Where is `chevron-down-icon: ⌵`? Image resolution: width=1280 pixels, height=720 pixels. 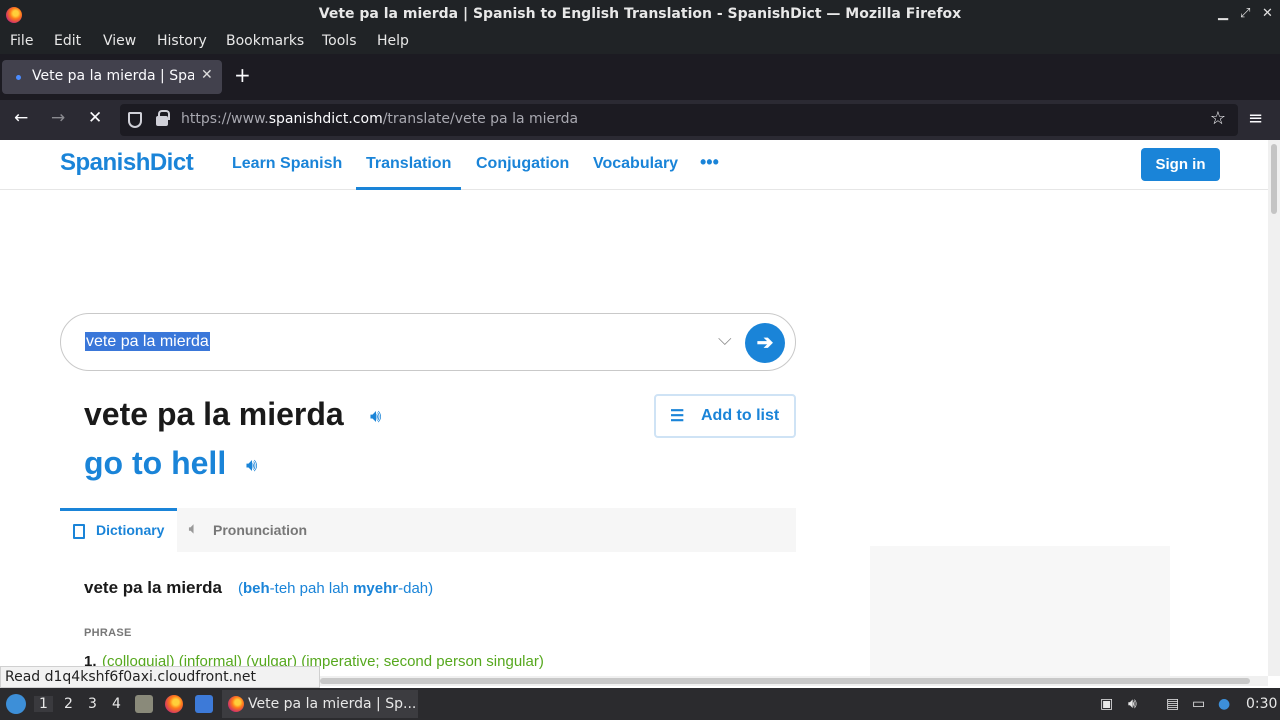 chevron-down-icon: ⌵ is located at coordinates (725, 339).